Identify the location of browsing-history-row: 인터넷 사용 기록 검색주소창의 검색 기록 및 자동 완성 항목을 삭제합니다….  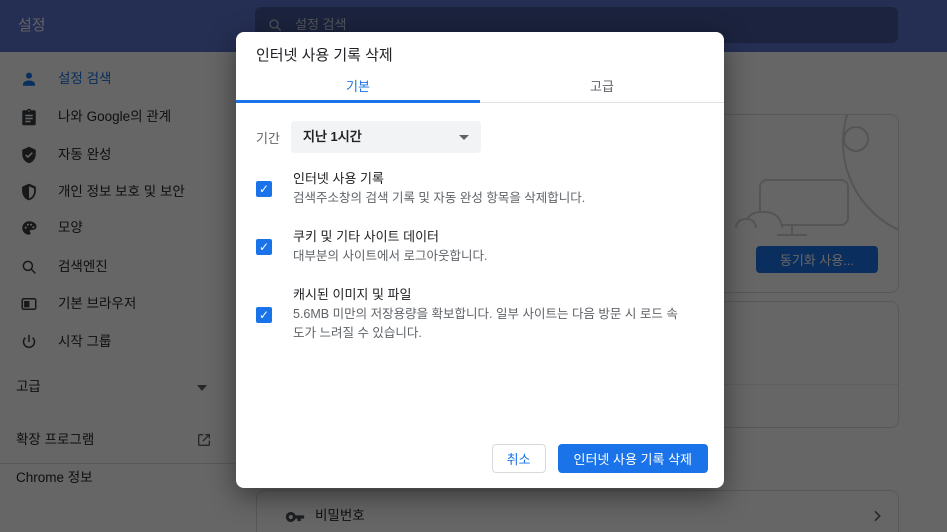
(480, 189).